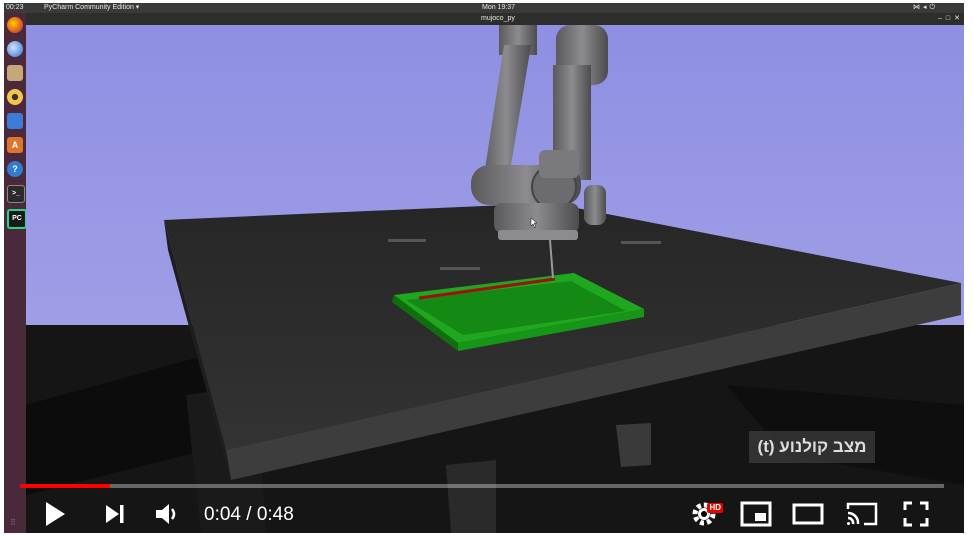  What do you see at coordinates (959, 18) in the screenshot?
I see `close-icon: ✕` at bounding box center [959, 18].